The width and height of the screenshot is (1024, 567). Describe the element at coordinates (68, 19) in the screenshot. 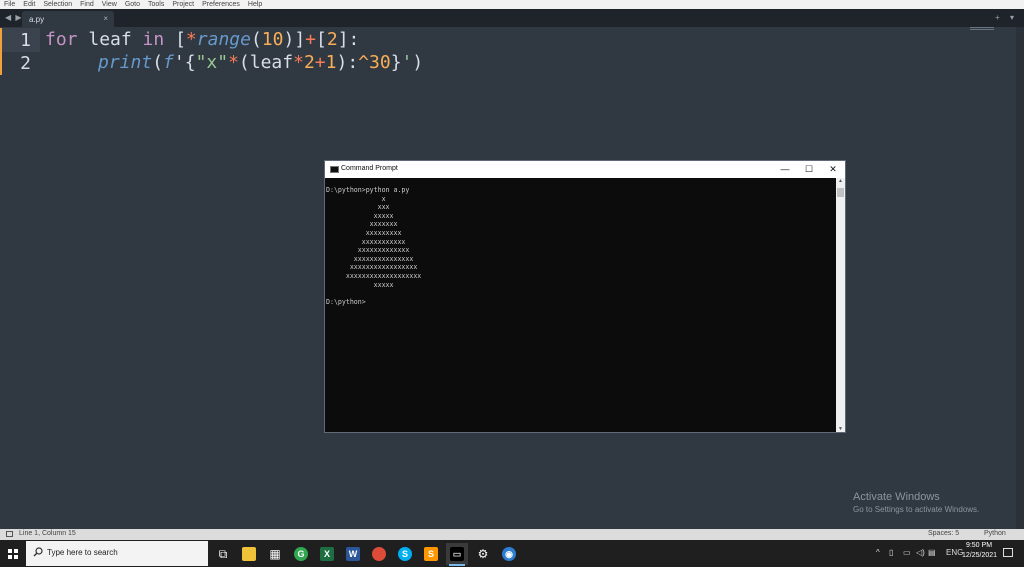

I see `tab-a-py: a.py ×` at that location.